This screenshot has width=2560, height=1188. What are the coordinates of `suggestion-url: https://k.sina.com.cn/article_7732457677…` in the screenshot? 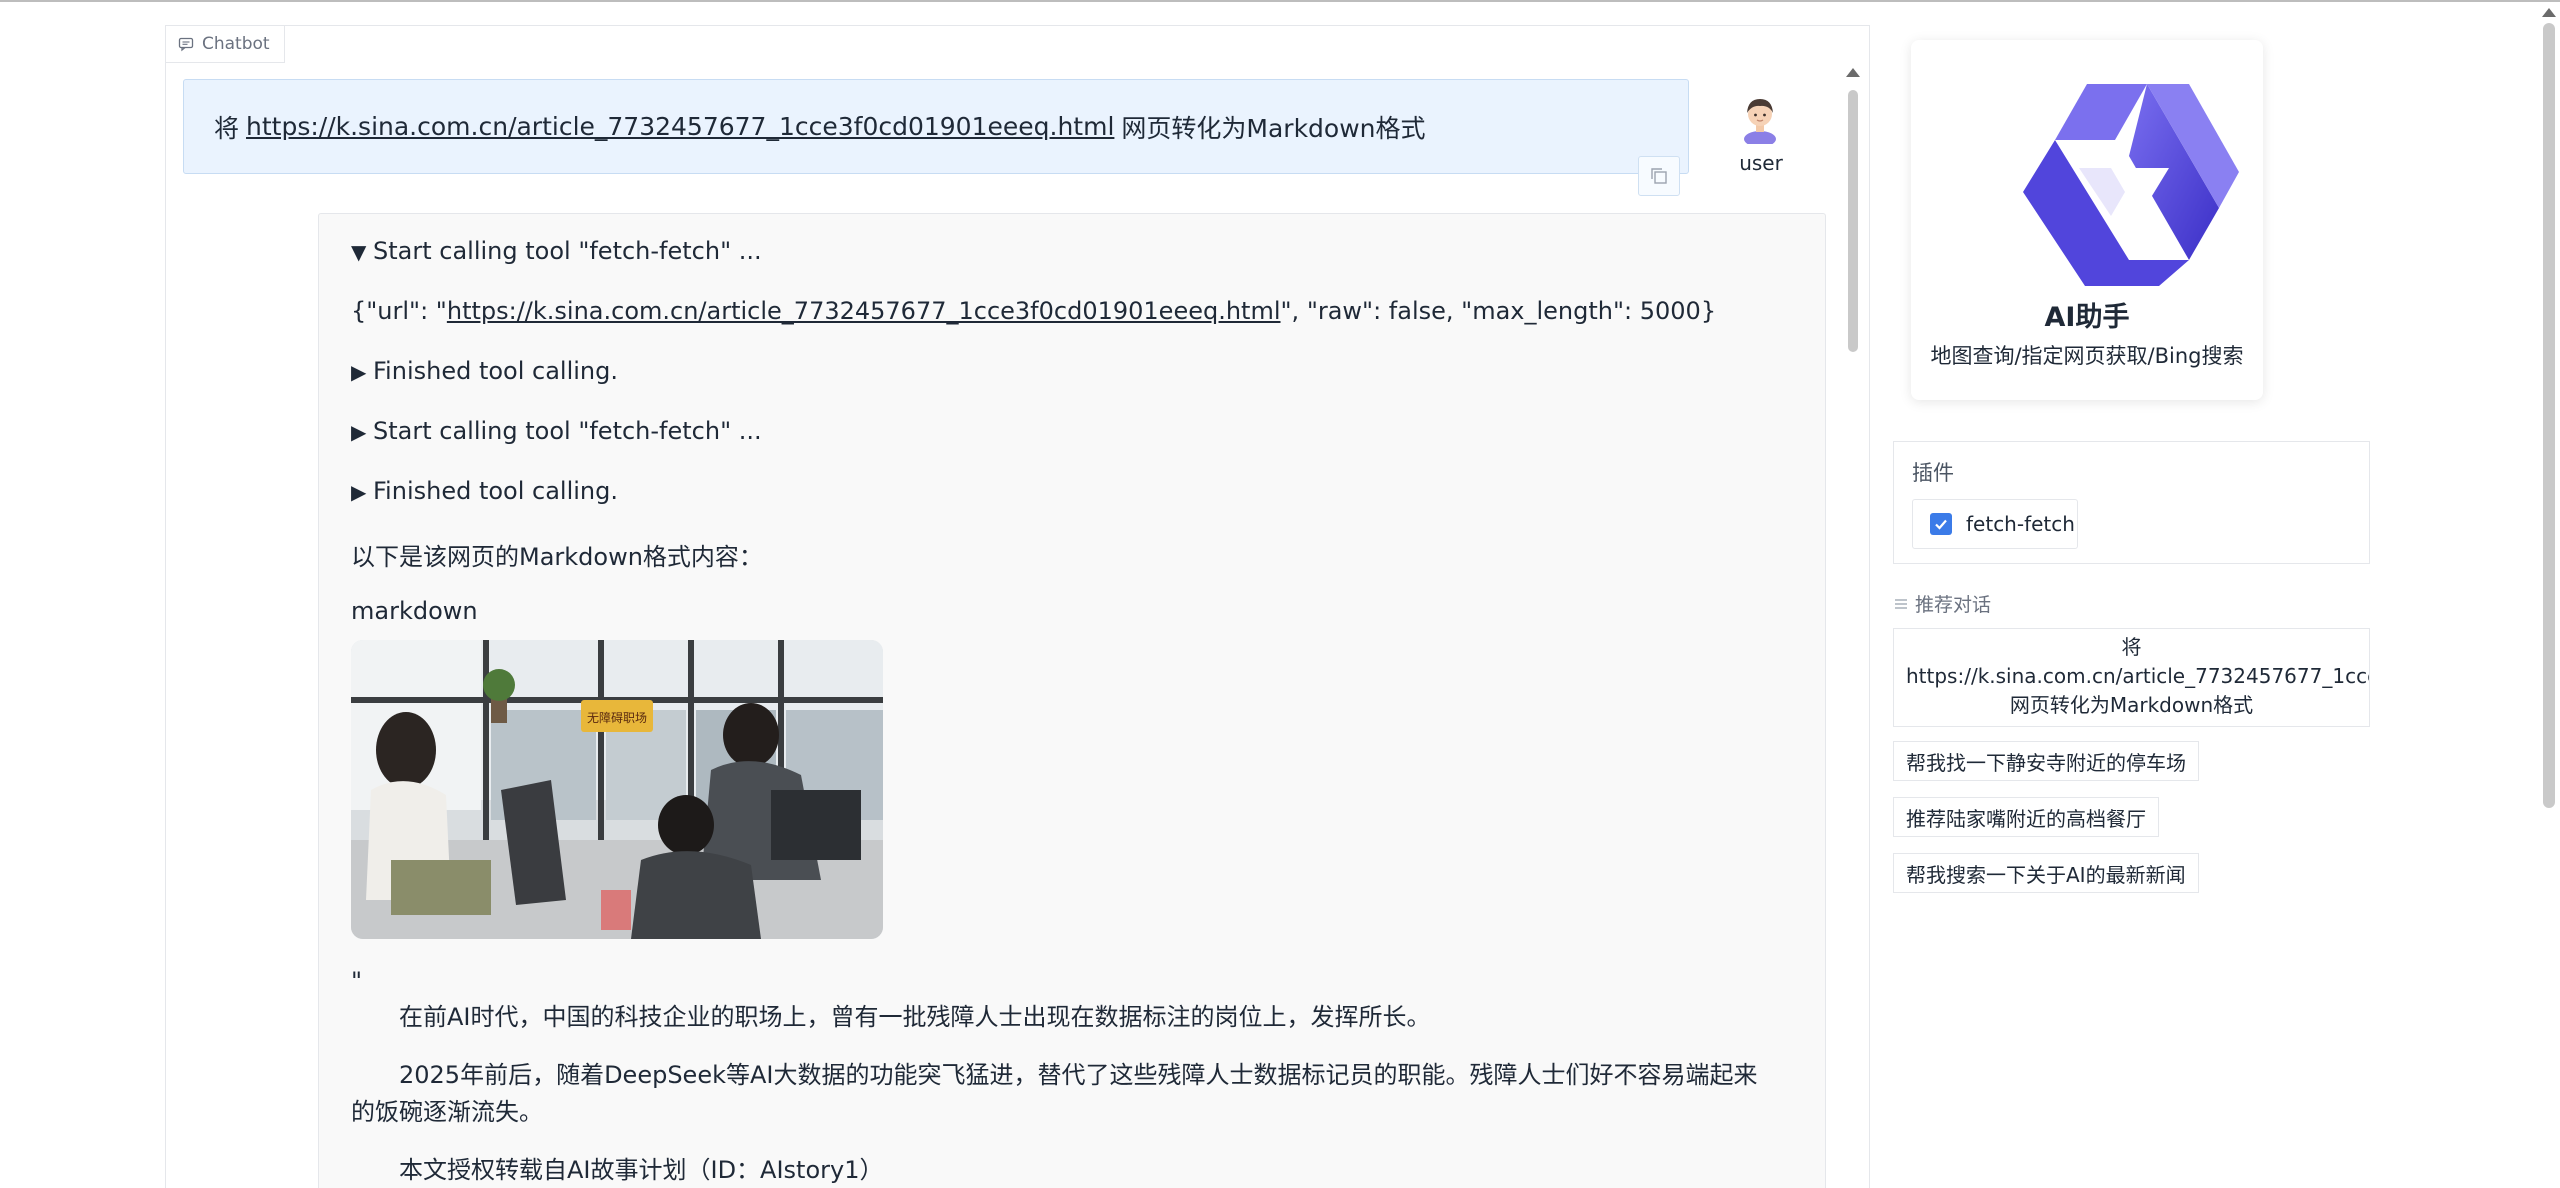 It's located at (2137, 676).